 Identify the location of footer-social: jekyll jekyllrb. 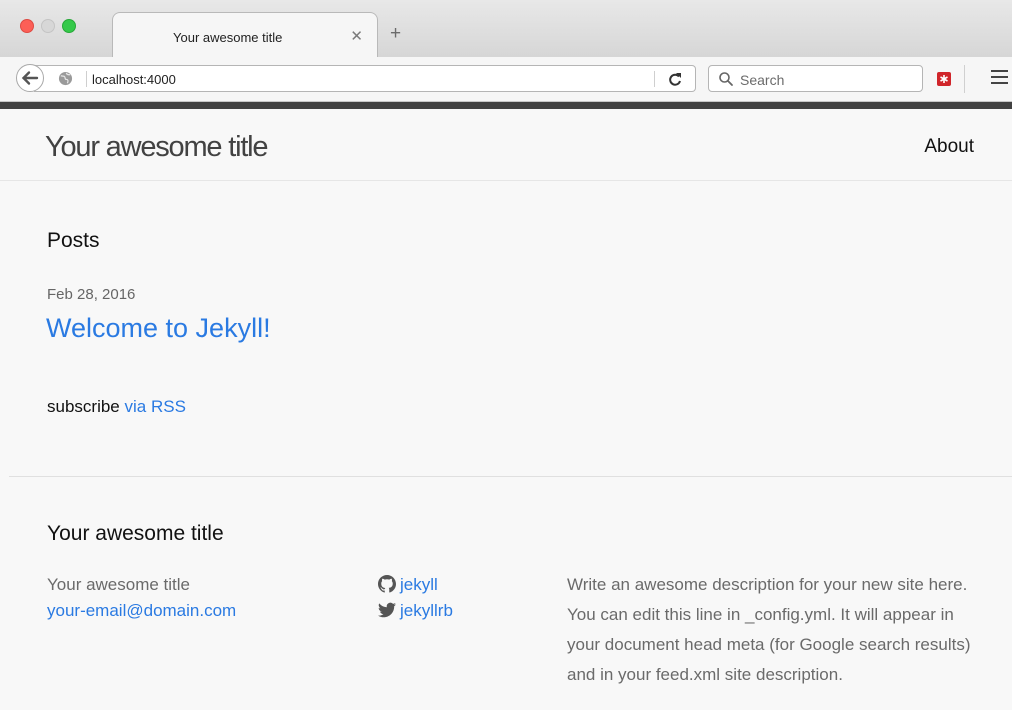
(415, 598).